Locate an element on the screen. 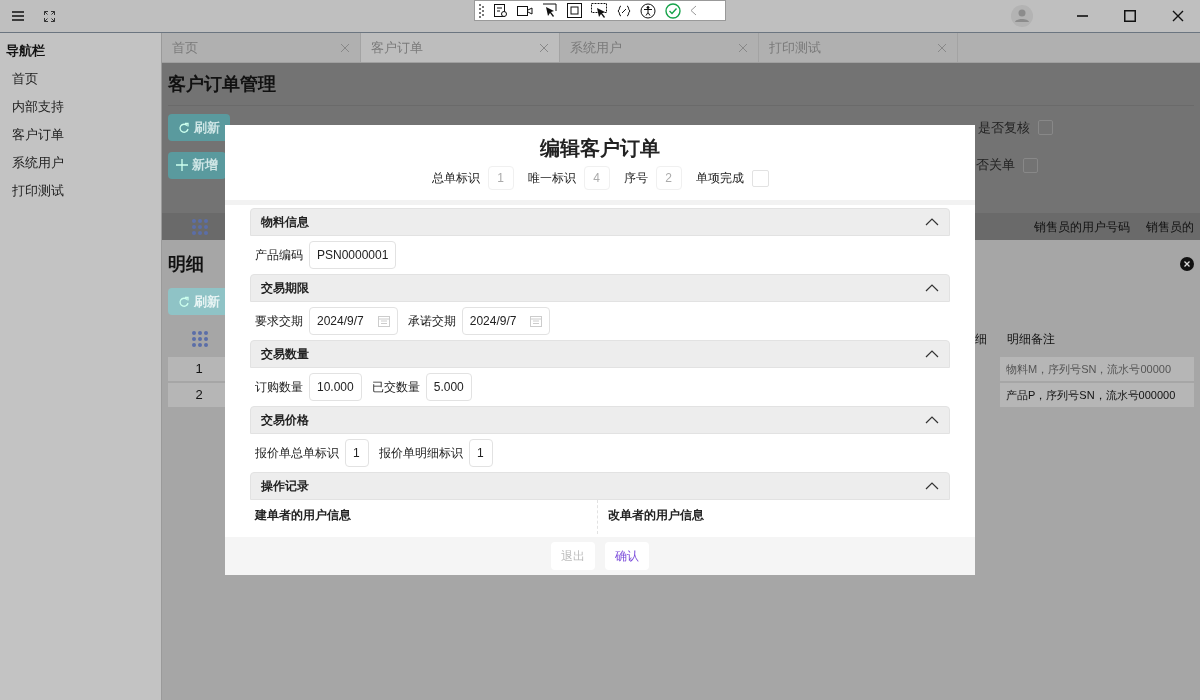 The height and width of the screenshot is (700, 1200). select-area-icon is located at coordinates (599, 10).